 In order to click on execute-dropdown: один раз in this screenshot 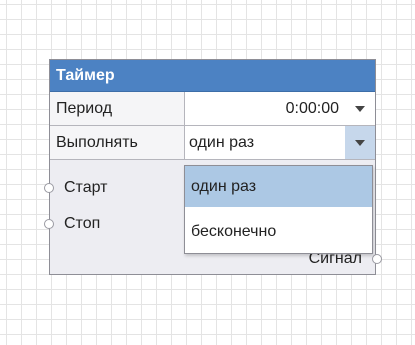, I will do `click(280, 142)`.